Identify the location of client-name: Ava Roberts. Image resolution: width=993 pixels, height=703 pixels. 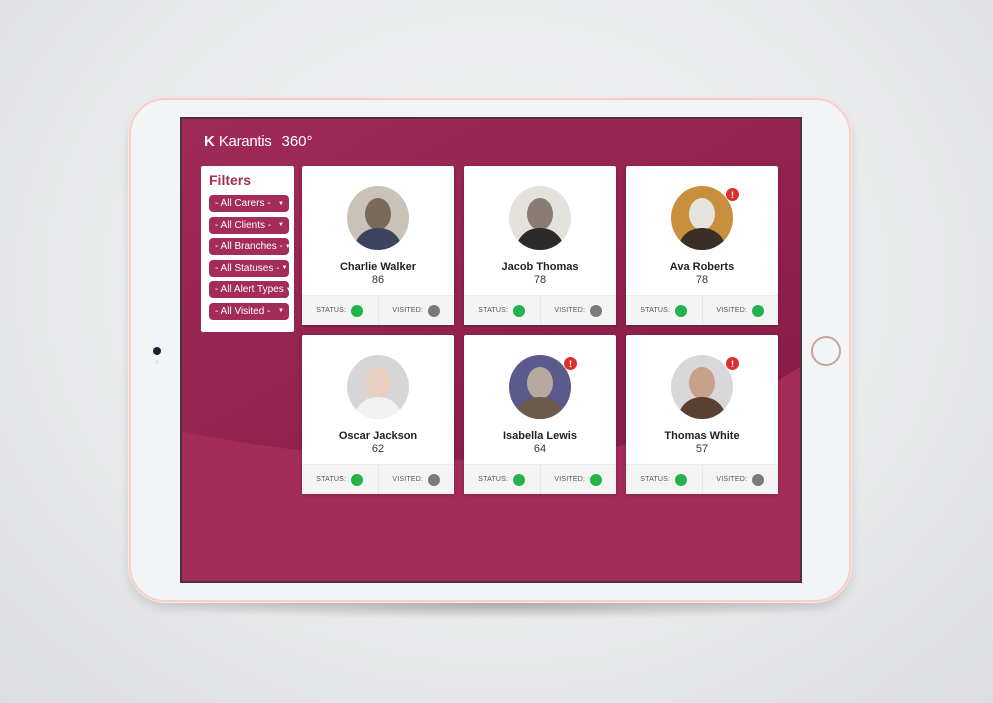
(702, 267).